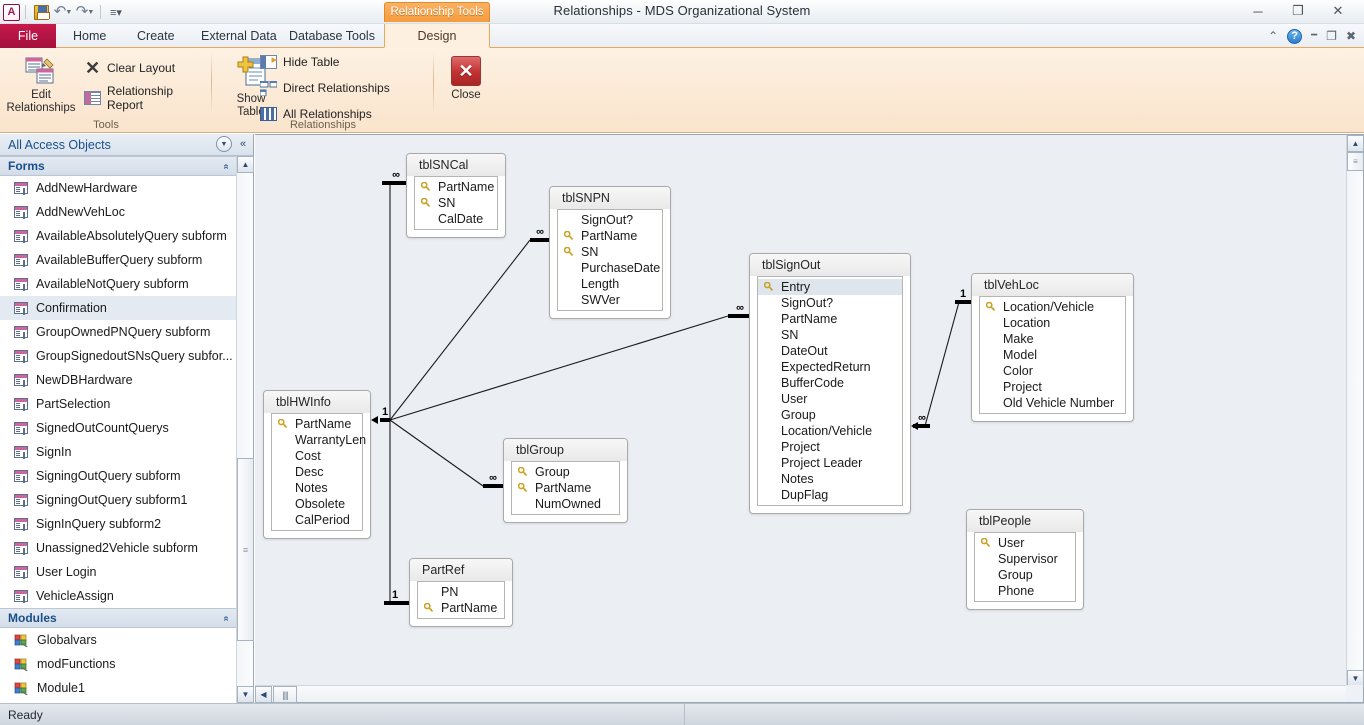 The width and height of the screenshot is (1364, 725). I want to click on relationship-line-hwinfo-snpn, so click(460, 330).